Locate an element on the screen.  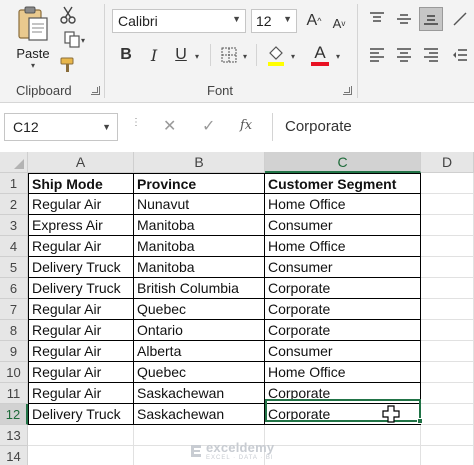
font-name-dropdown: Calibri ▼ is located at coordinates (179, 21).